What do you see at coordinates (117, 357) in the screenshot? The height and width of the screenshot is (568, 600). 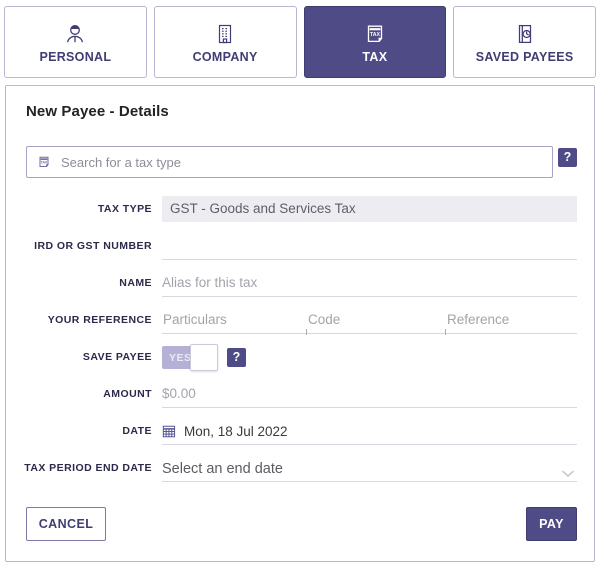 I see `save-payee-label: SAVE PAYEE` at bounding box center [117, 357].